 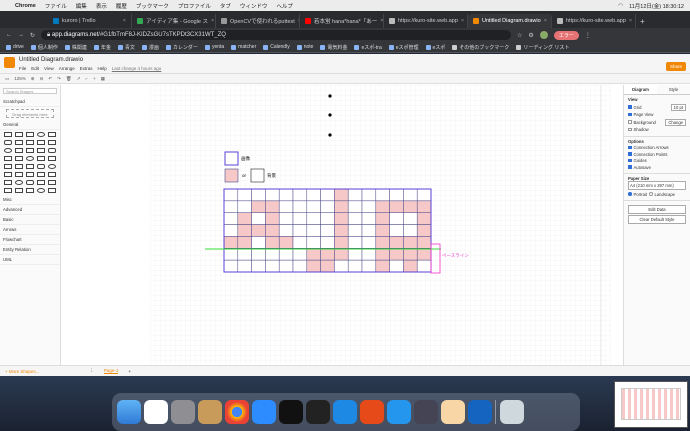 I want to click on zoom-out-icon: ⊖, so click(x=42, y=79).